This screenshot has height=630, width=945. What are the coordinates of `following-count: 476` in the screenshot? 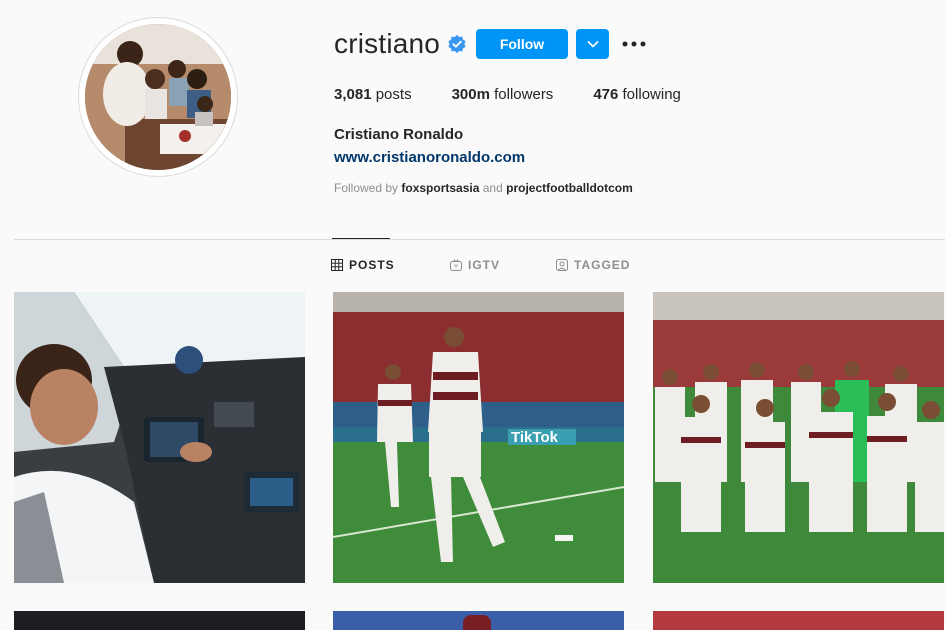 It's located at (606, 94).